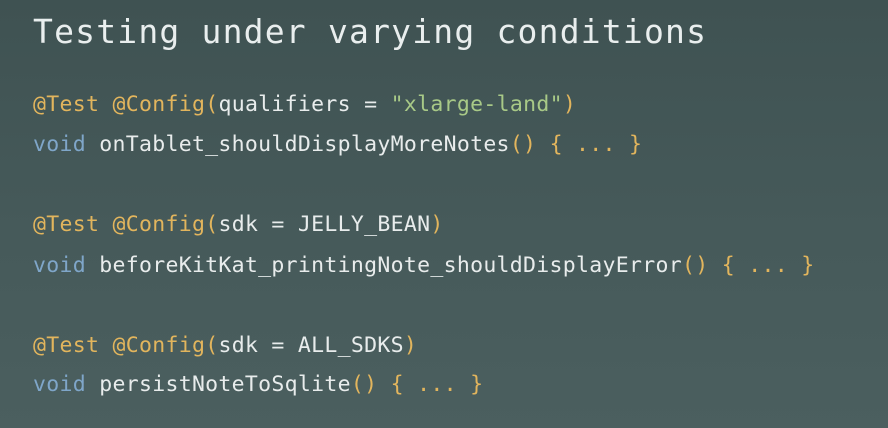  Describe the element at coordinates (304, 144) in the screenshot. I see `method-name: onTablet_shouldDisplayMoreNotes` at that location.